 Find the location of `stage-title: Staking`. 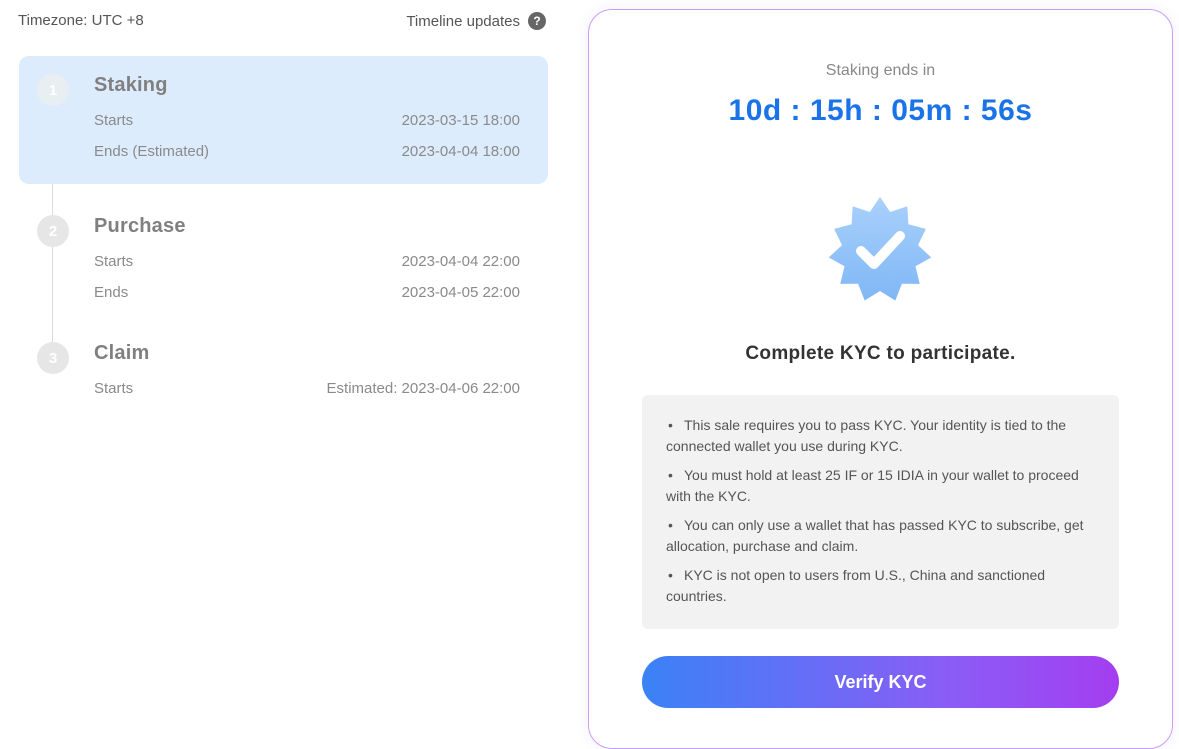

stage-title: Staking is located at coordinates (131, 85).